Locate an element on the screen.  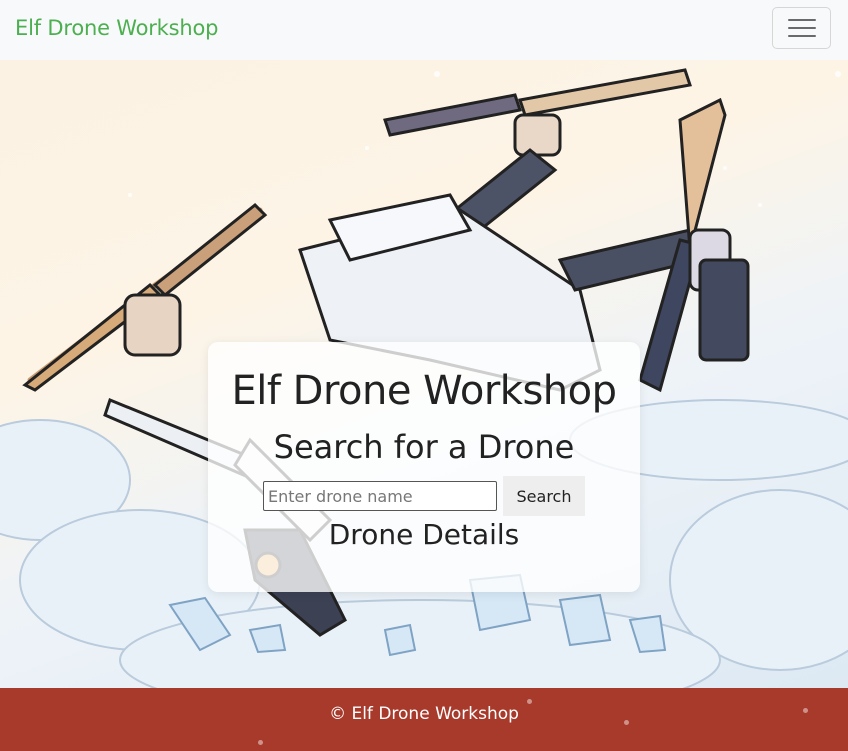
navbar-toggler-button is located at coordinates (801, 28).